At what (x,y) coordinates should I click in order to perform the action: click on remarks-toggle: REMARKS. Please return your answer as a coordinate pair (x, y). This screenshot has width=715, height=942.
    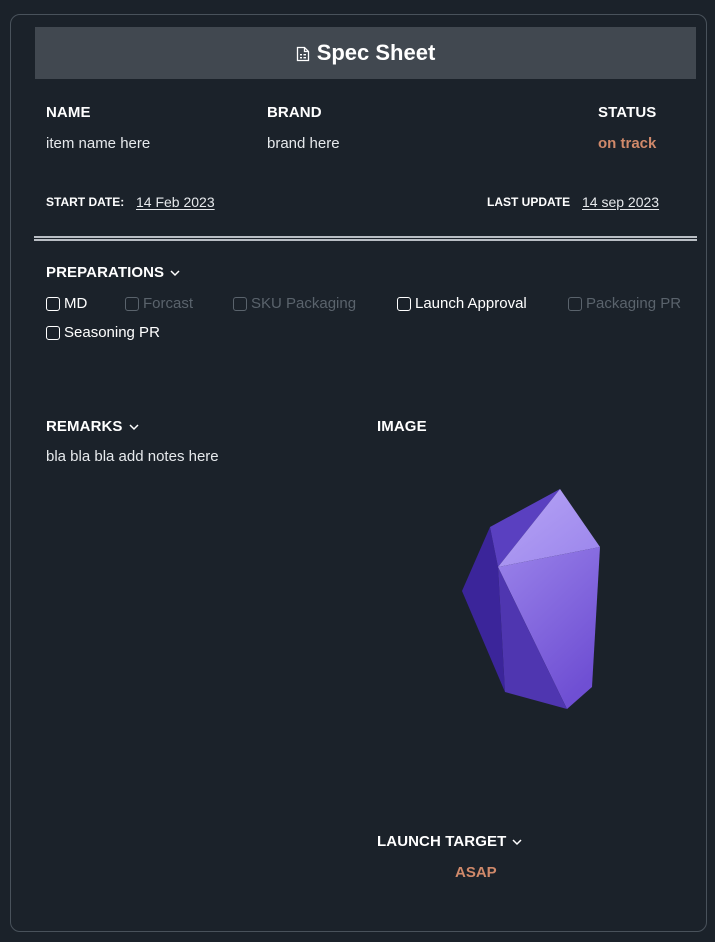
    Looking at the image, I should click on (93, 426).